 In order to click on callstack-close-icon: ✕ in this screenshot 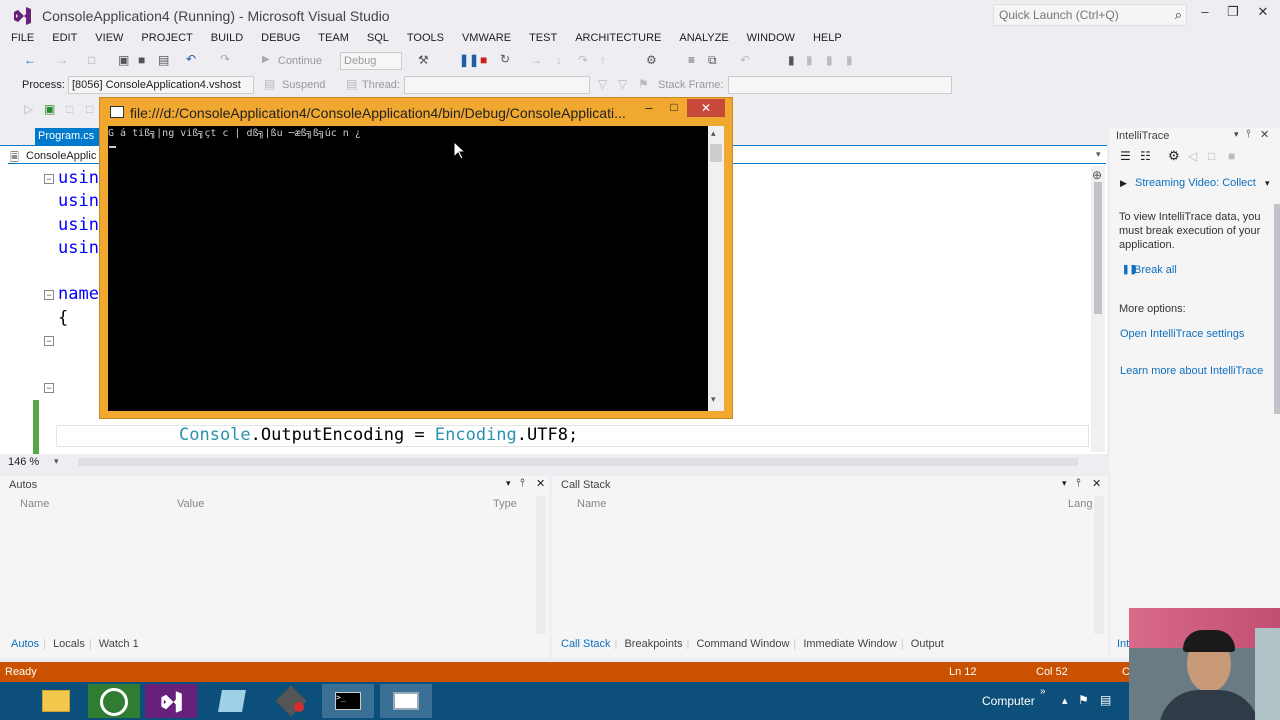, I will do `click(1096, 483)`.